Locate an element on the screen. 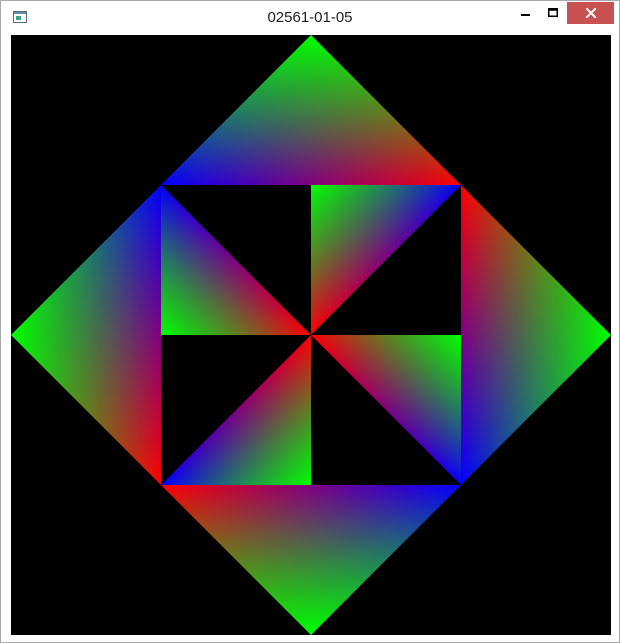  maximize-button is located at coordinates (553, 13).